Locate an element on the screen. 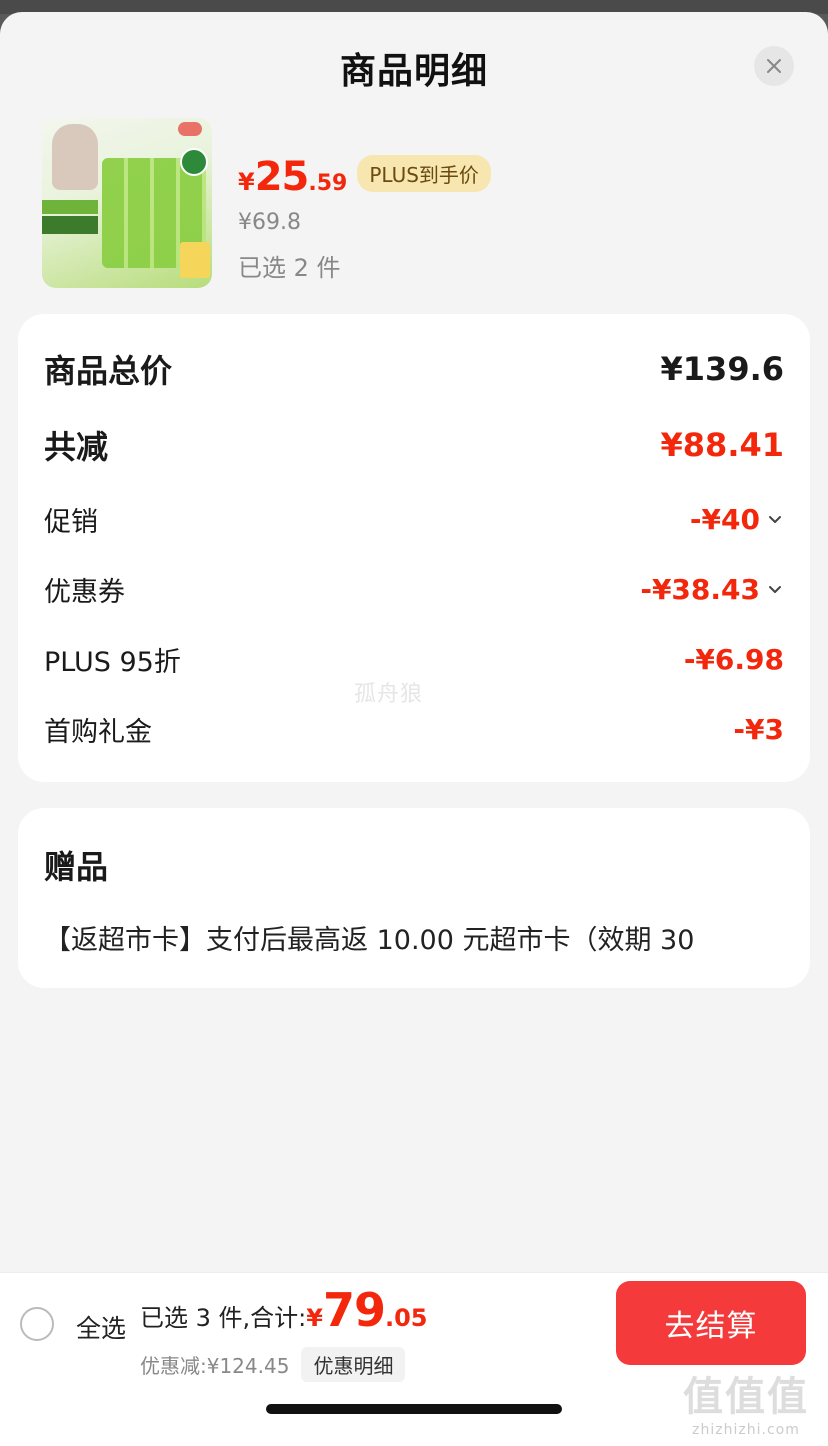 The width and height of the screenshot is (828, 1446). total-price-row: 商品总价 ¥139.6 is located at coordinates (414, 369).